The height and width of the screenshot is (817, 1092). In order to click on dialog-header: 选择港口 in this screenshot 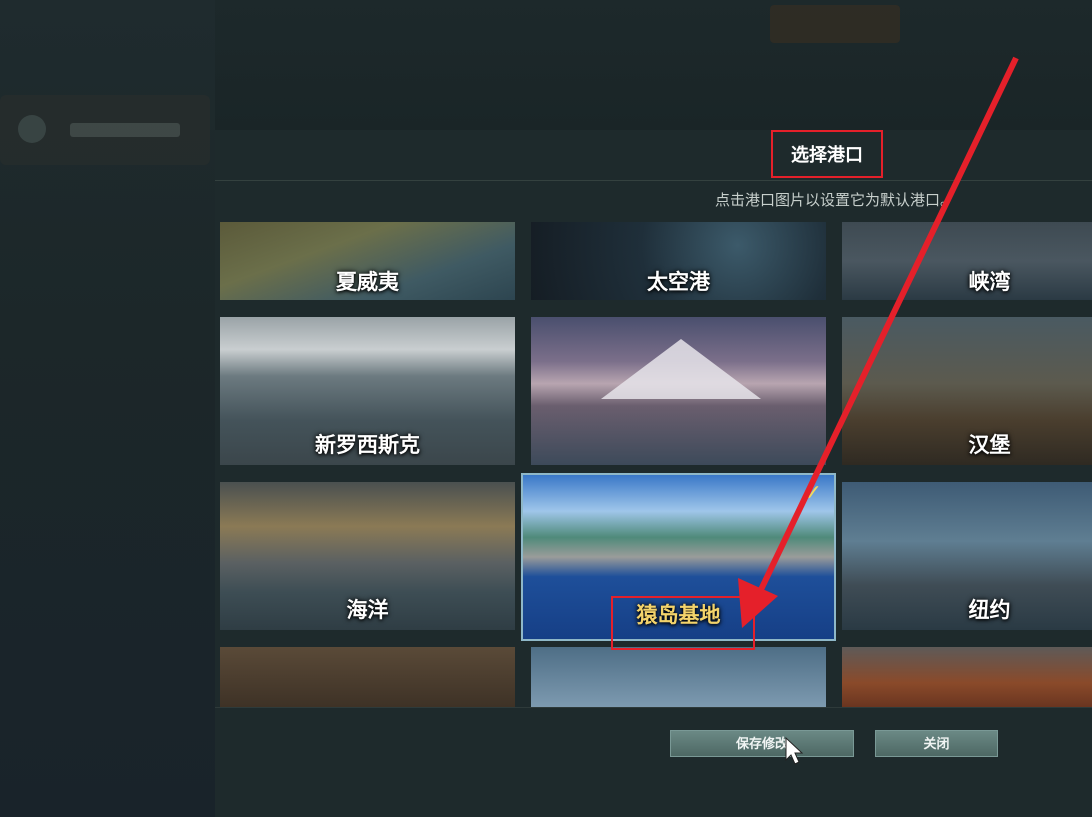, I will do `click(653, 155)`.